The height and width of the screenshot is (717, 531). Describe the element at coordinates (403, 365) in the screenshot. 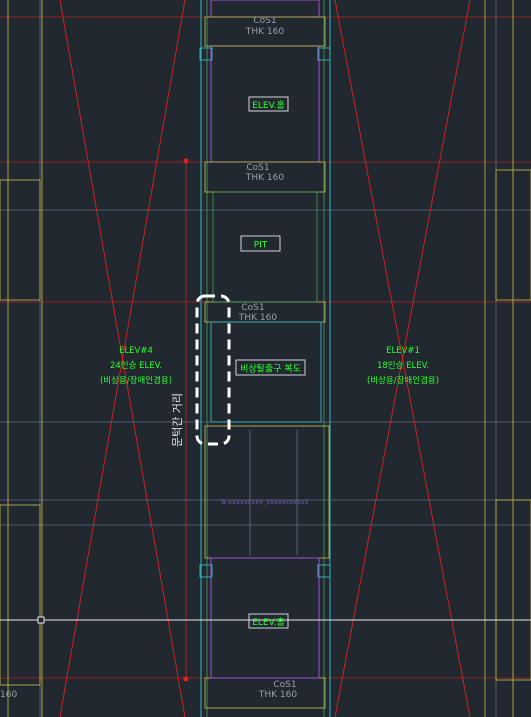

I see `elev1-capacity: 18인승 ELEV.` at that location.